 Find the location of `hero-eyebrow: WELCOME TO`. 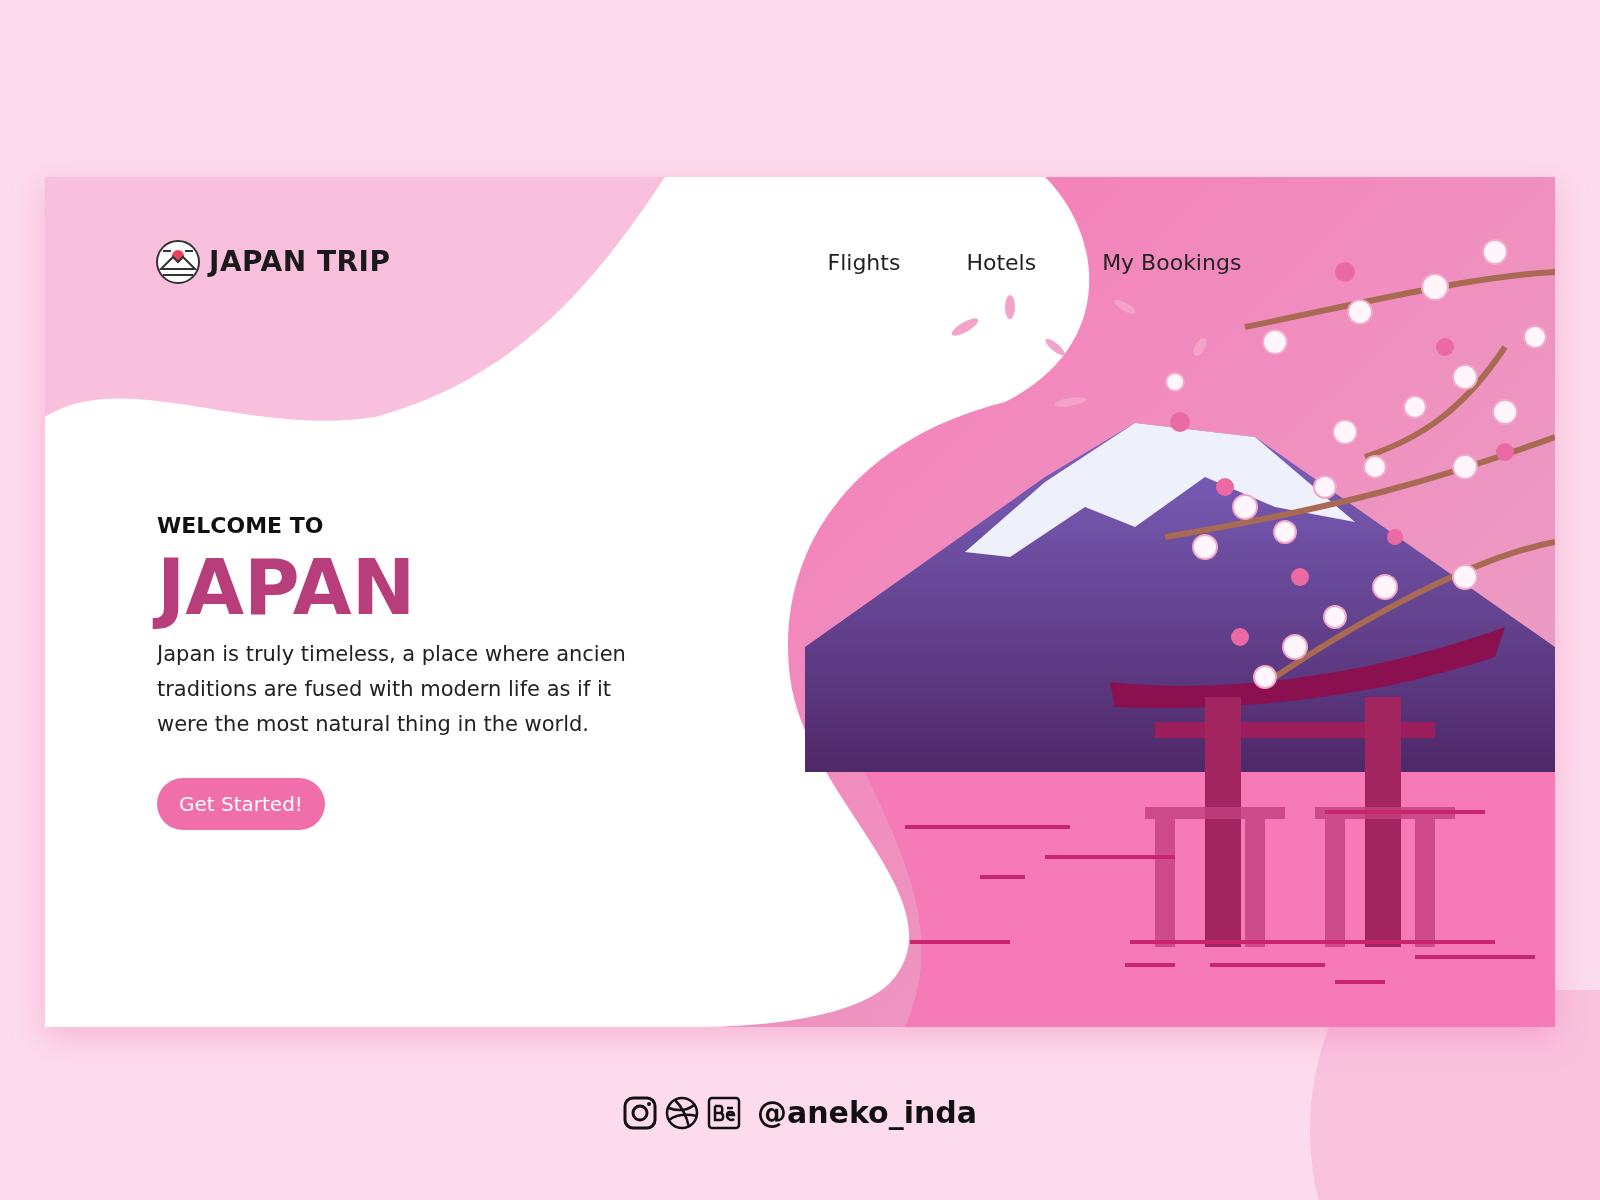

hero-eyebrow: WELCOME TO is located at coordinates (241, 526).